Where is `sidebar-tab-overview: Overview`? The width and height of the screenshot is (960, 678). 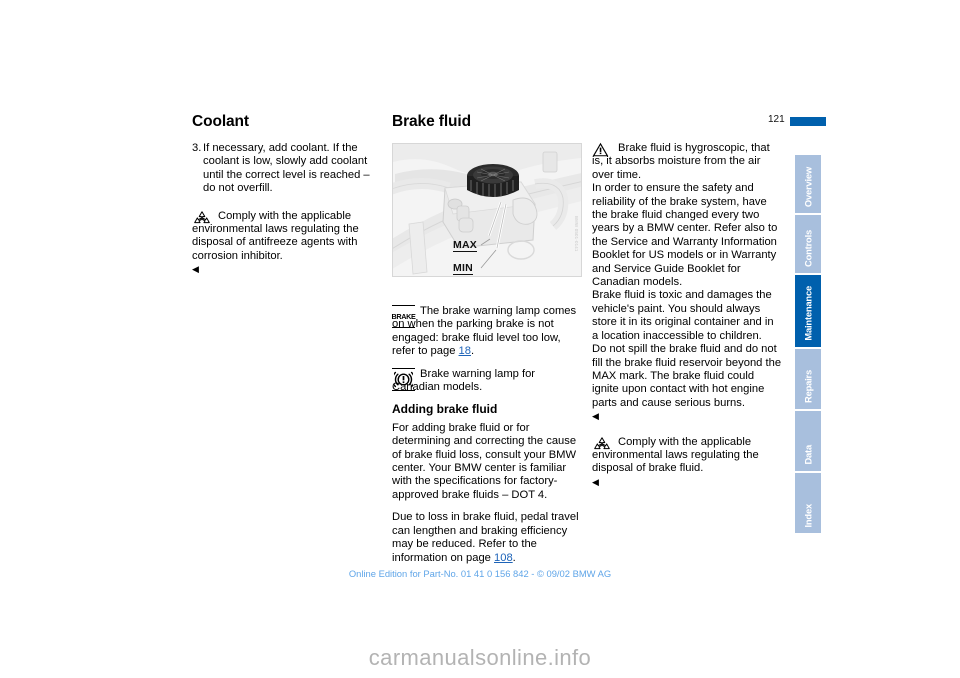
sidebar-tab-overview: Overview is located at coordinates (808, 184).